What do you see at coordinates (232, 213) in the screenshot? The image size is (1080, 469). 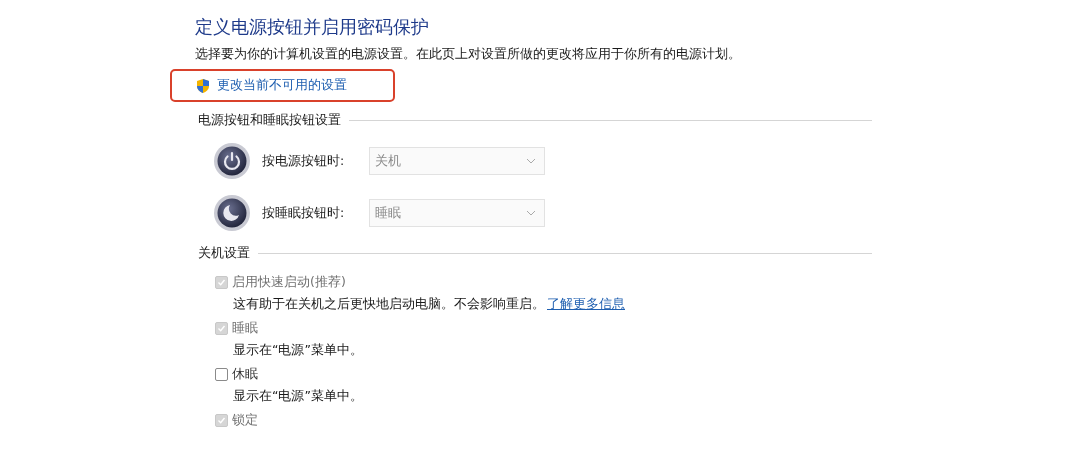 I see `moon-icon` at bounding box center [232, 213].